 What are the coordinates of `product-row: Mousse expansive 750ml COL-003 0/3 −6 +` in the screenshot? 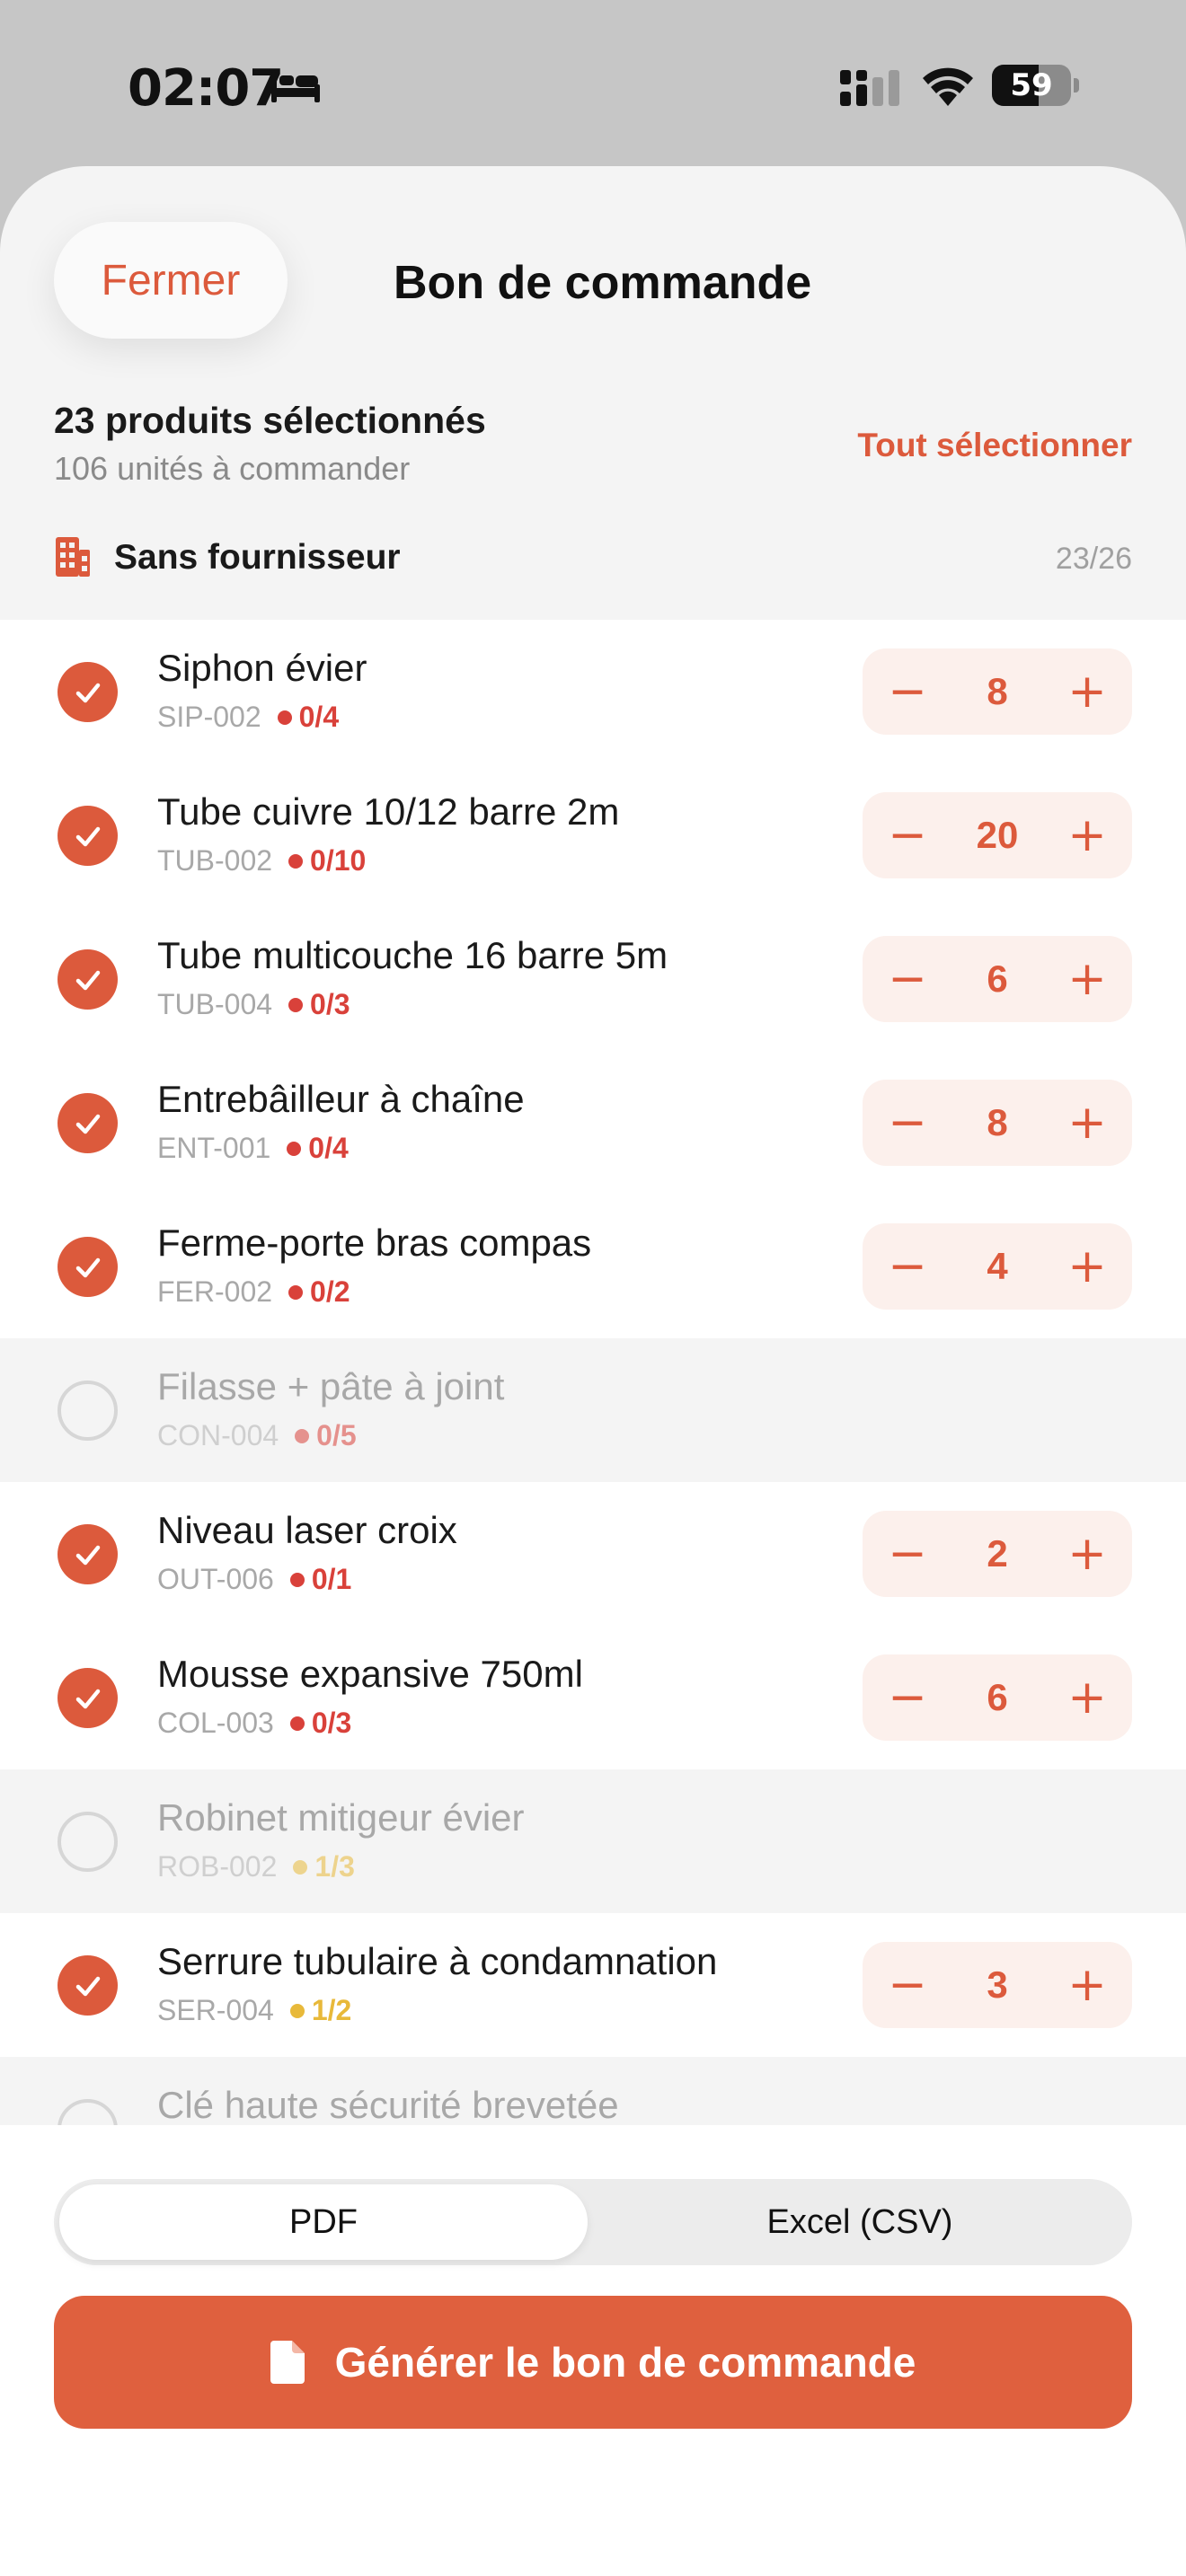 It's located at (593, 1697).